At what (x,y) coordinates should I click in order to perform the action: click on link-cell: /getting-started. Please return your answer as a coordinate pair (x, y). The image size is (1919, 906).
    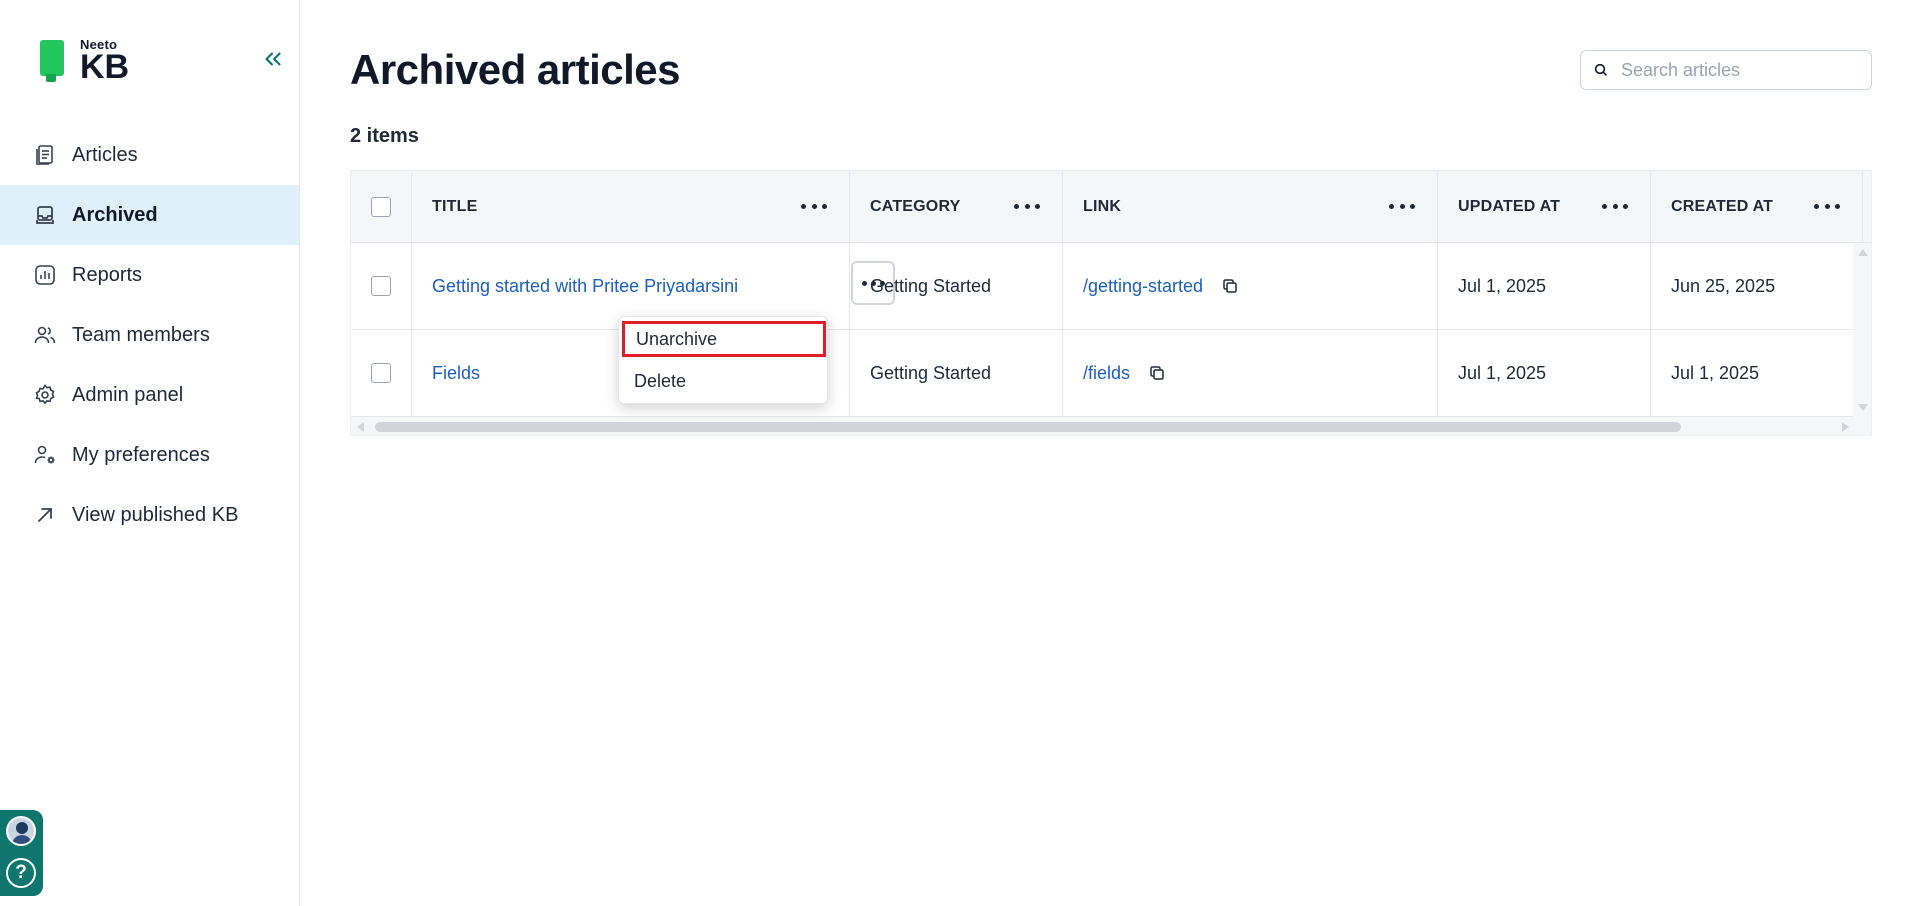
    Looking at the image, I should click on (1250, 286).